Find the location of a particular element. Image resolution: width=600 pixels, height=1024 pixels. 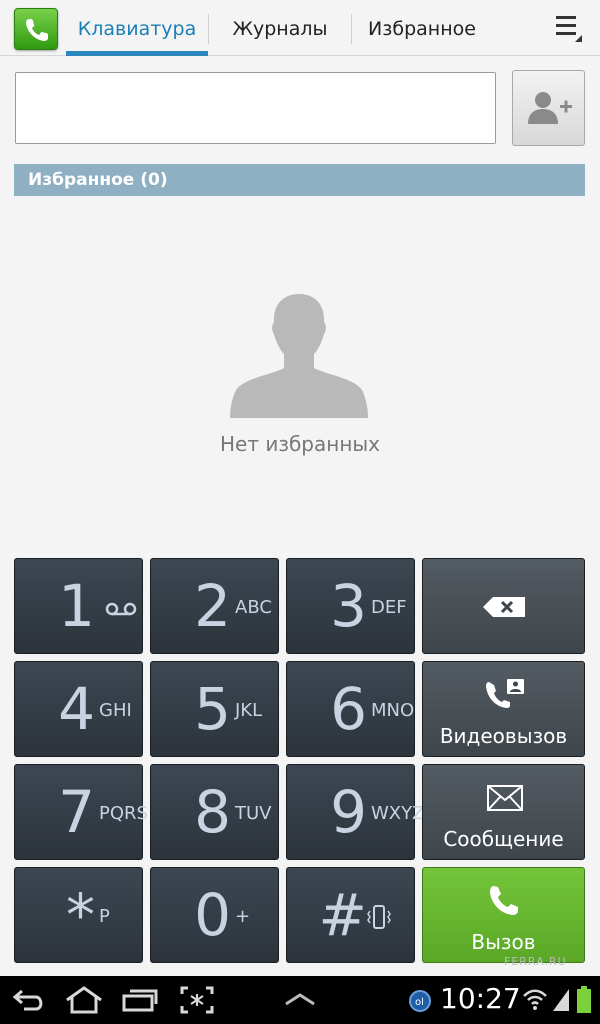

call-button: Вызов is located at coordinates (503, 915).